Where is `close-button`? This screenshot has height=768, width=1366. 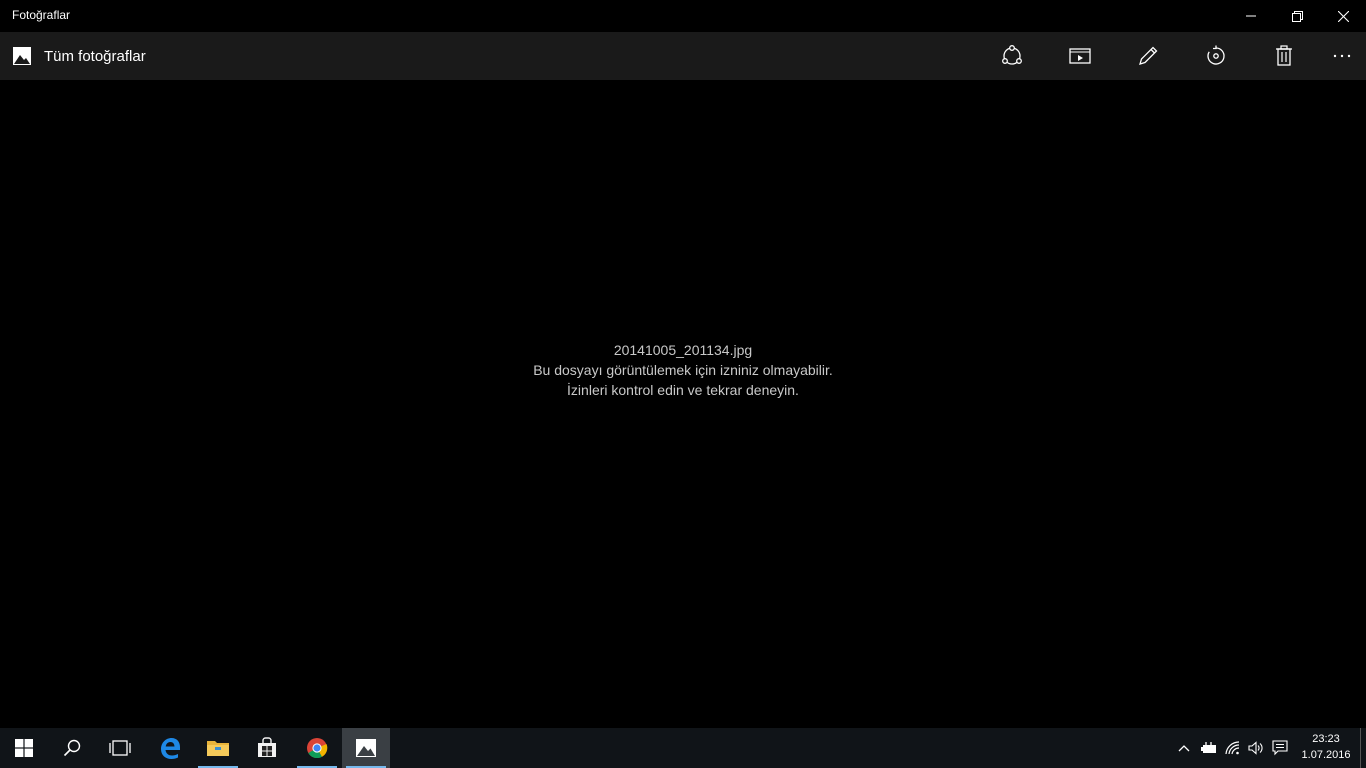
close-button is located at coordinates (1343, 16).